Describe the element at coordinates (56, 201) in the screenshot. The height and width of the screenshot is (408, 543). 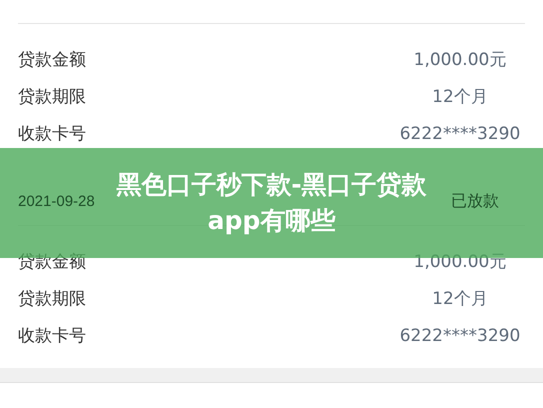
I see `loan-date: 2021-09-28` at that location.